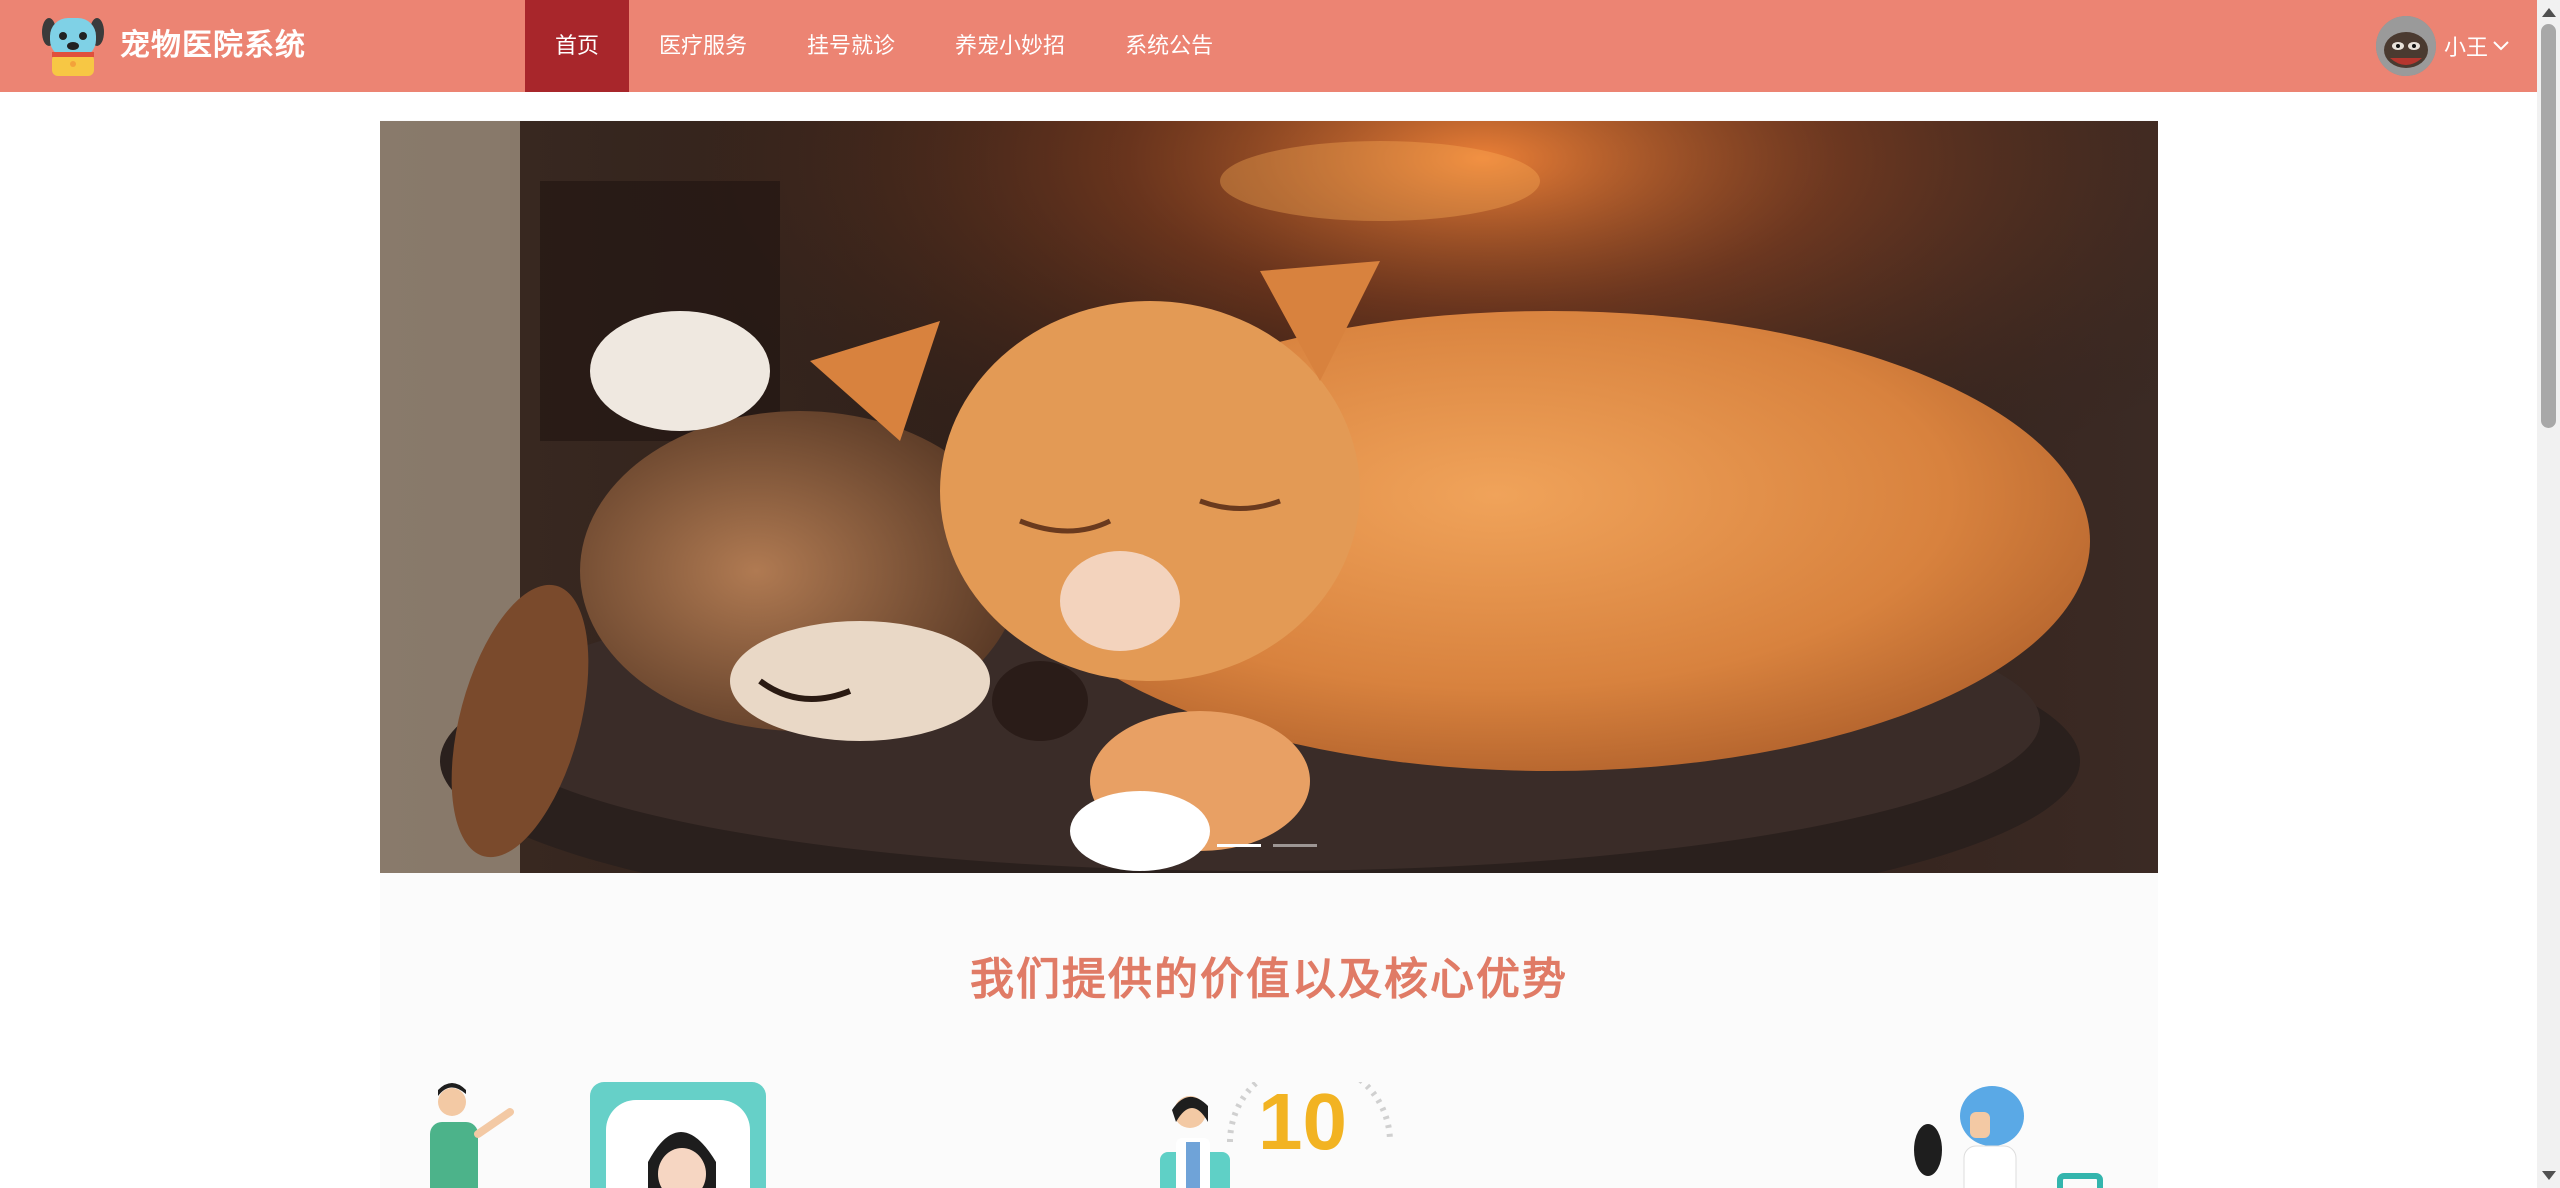 The width and height of the screenshot is (2560, 1188). I want to click on app-title: 宠物医院系统, so click(213, 45).